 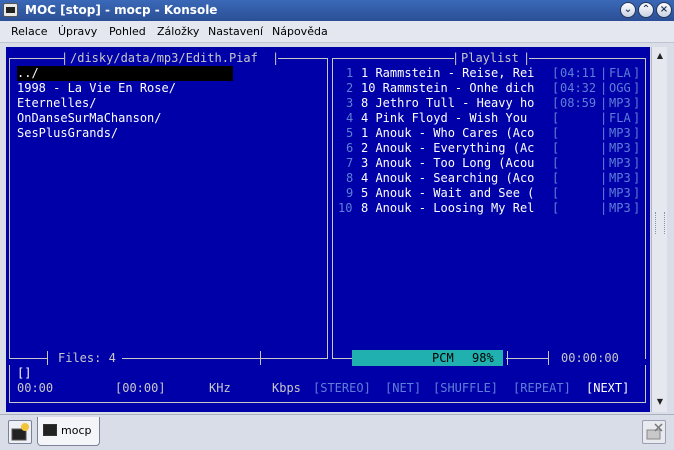 I want to click on menu-upravy: Úpravy, so click(x=77, y=31).